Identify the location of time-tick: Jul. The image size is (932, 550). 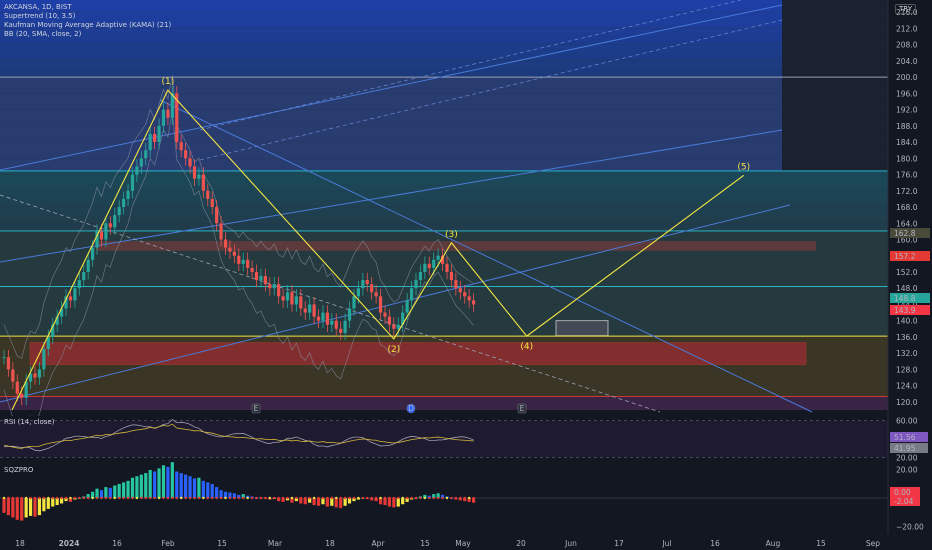
(666, 543).